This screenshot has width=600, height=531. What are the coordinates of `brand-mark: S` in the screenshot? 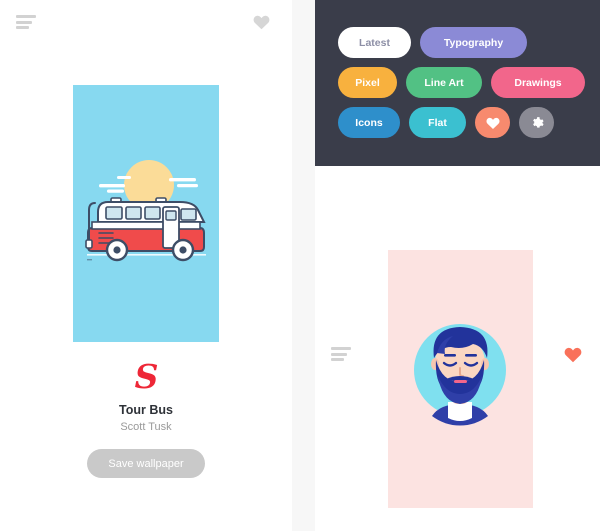 It's located at (146, 376).